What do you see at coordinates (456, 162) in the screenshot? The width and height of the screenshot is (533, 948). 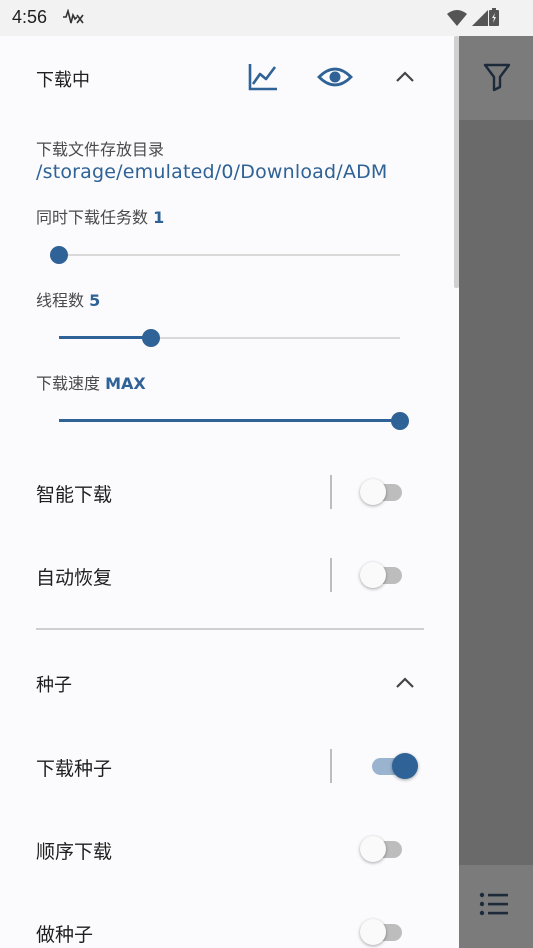 I see `scrollbar` at bounding box center [456, 162].